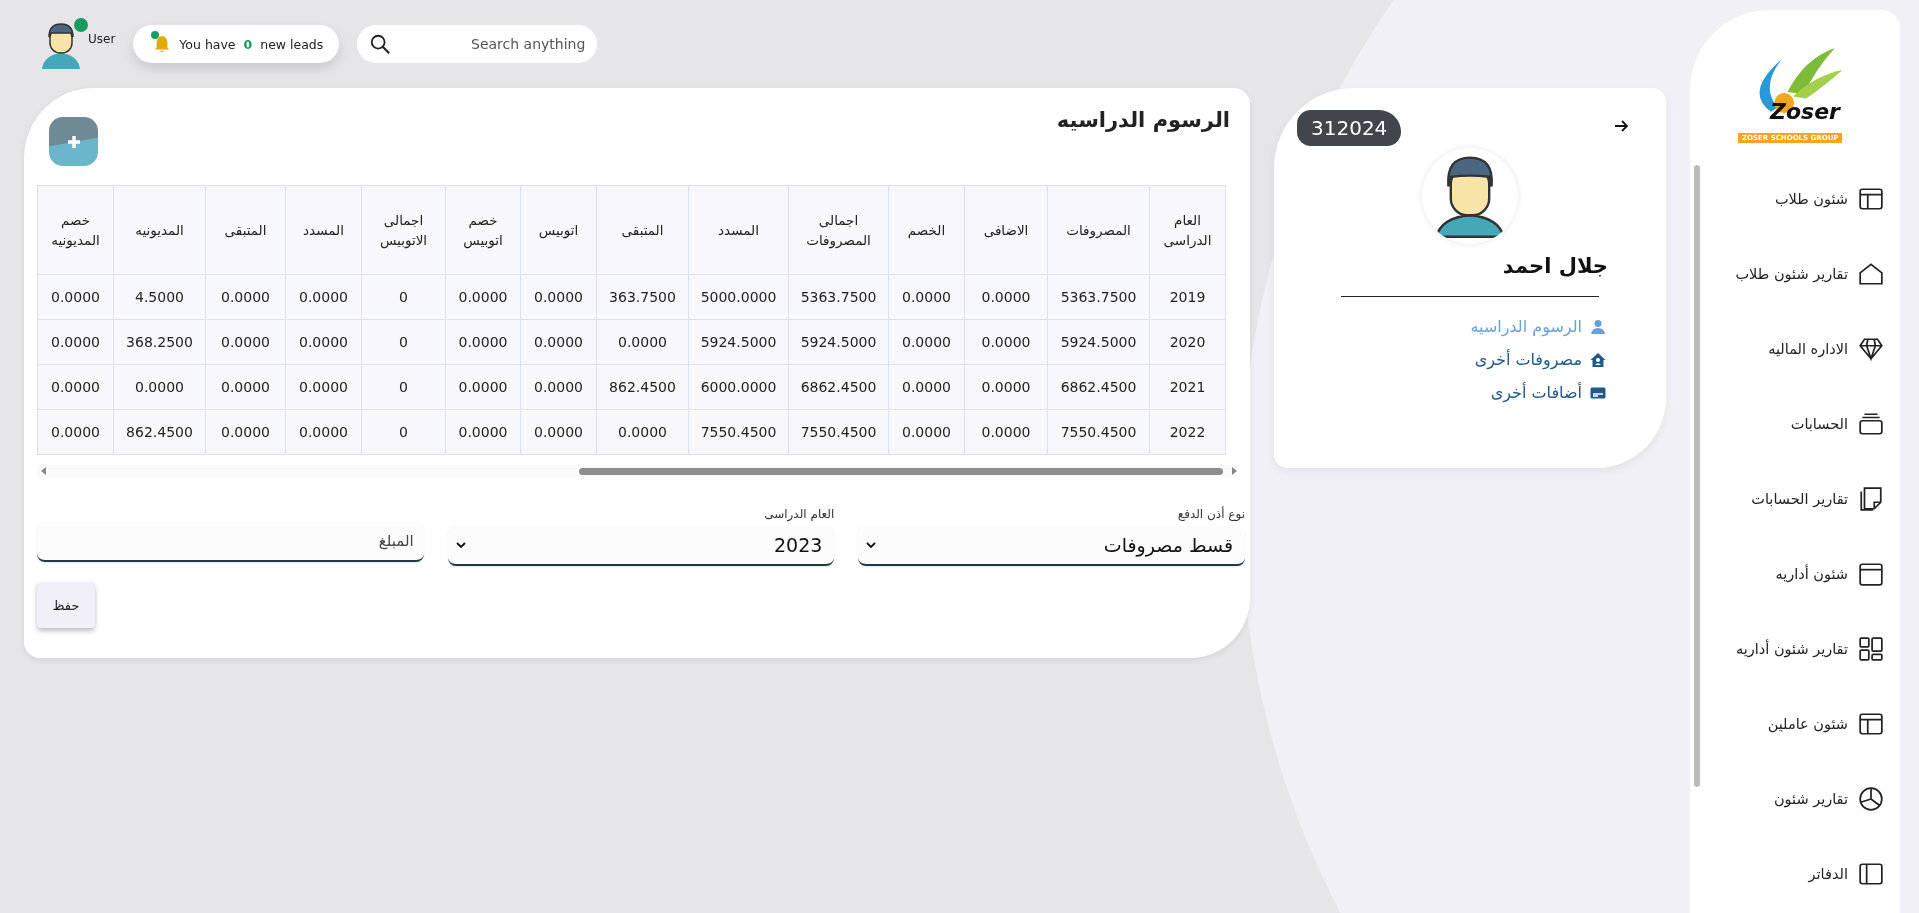 The height and width of the screenshot is (913, 1919). Describe the element at coordinates (738, 387) in the screenshot. I see `table-cell: 6000.0000` at that location.